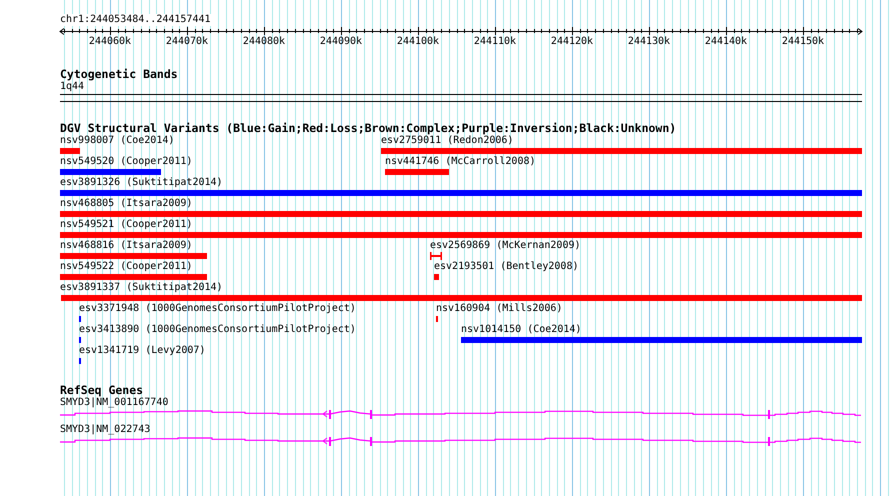 The image size is (890, 496). What do you see at coordinates (102, 390) in the screenshot?
I see `track-title: RefSeq Genes` at bounding box center [102, 390].